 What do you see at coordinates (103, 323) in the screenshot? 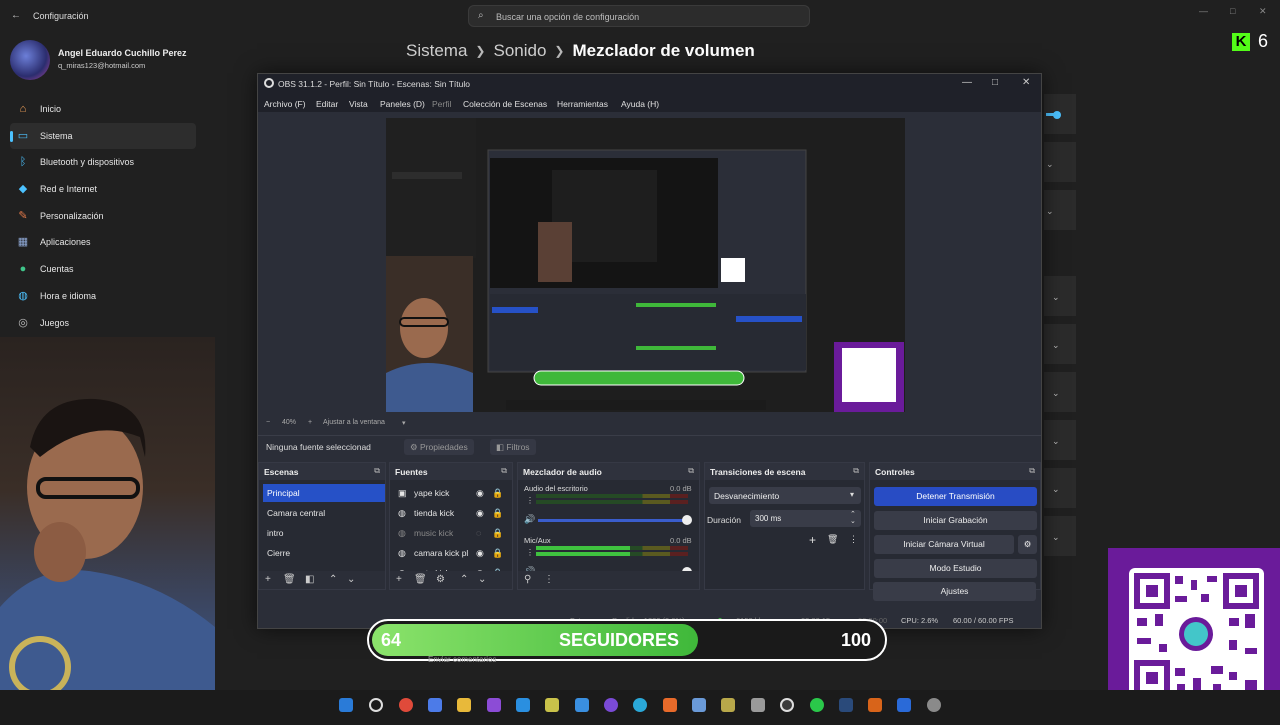
I see `nav-item: ◎ Juegos` at bounding box center [103, 323].